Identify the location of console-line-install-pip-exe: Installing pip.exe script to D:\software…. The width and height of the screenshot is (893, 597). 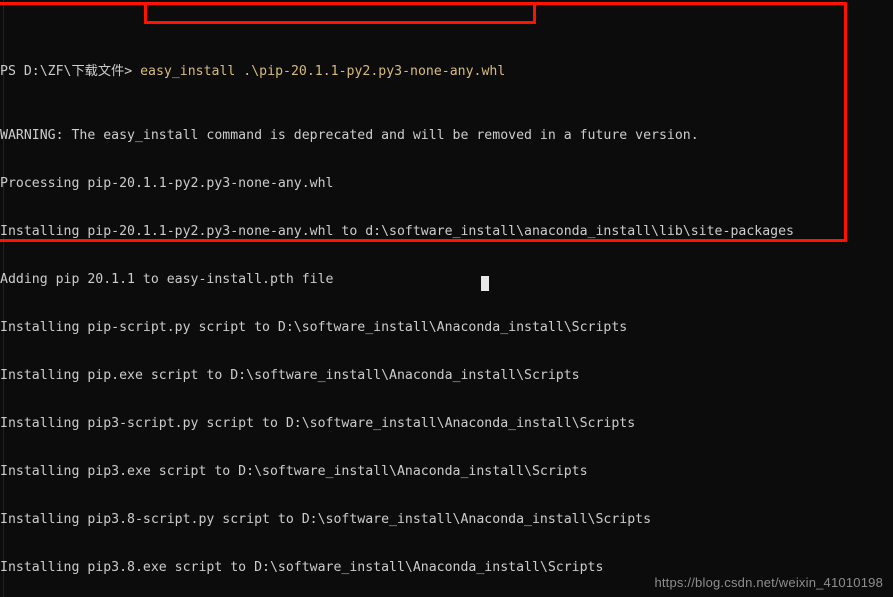
(290, 375).